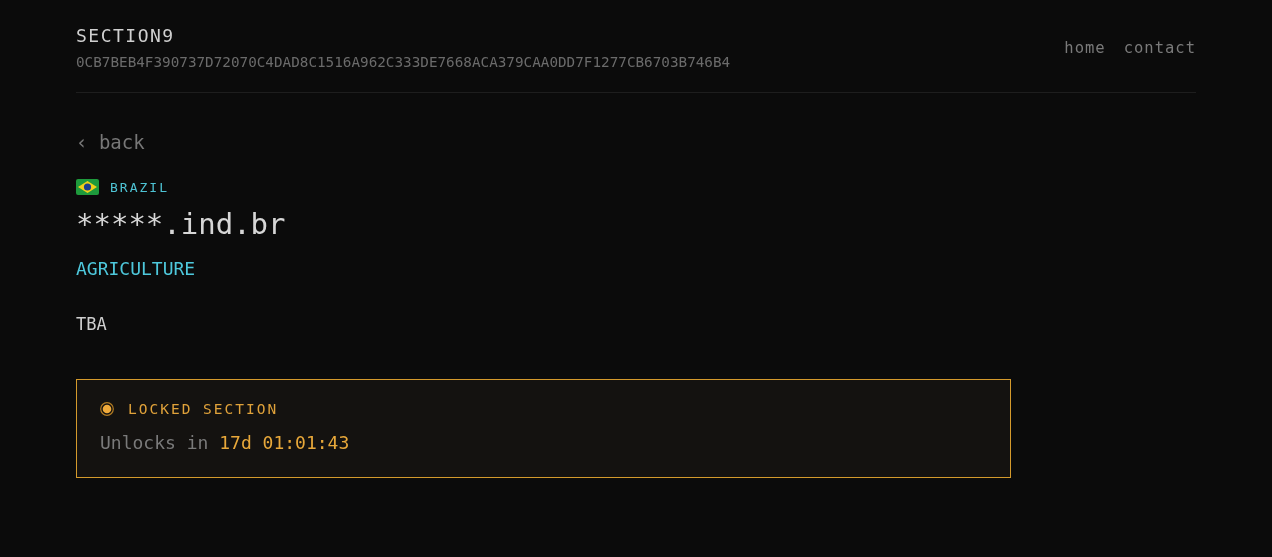 The image size is (1272, 557). Describe the element at coordinates (107, 409) in the screenshot. I see `status-dot-icon` at that location.